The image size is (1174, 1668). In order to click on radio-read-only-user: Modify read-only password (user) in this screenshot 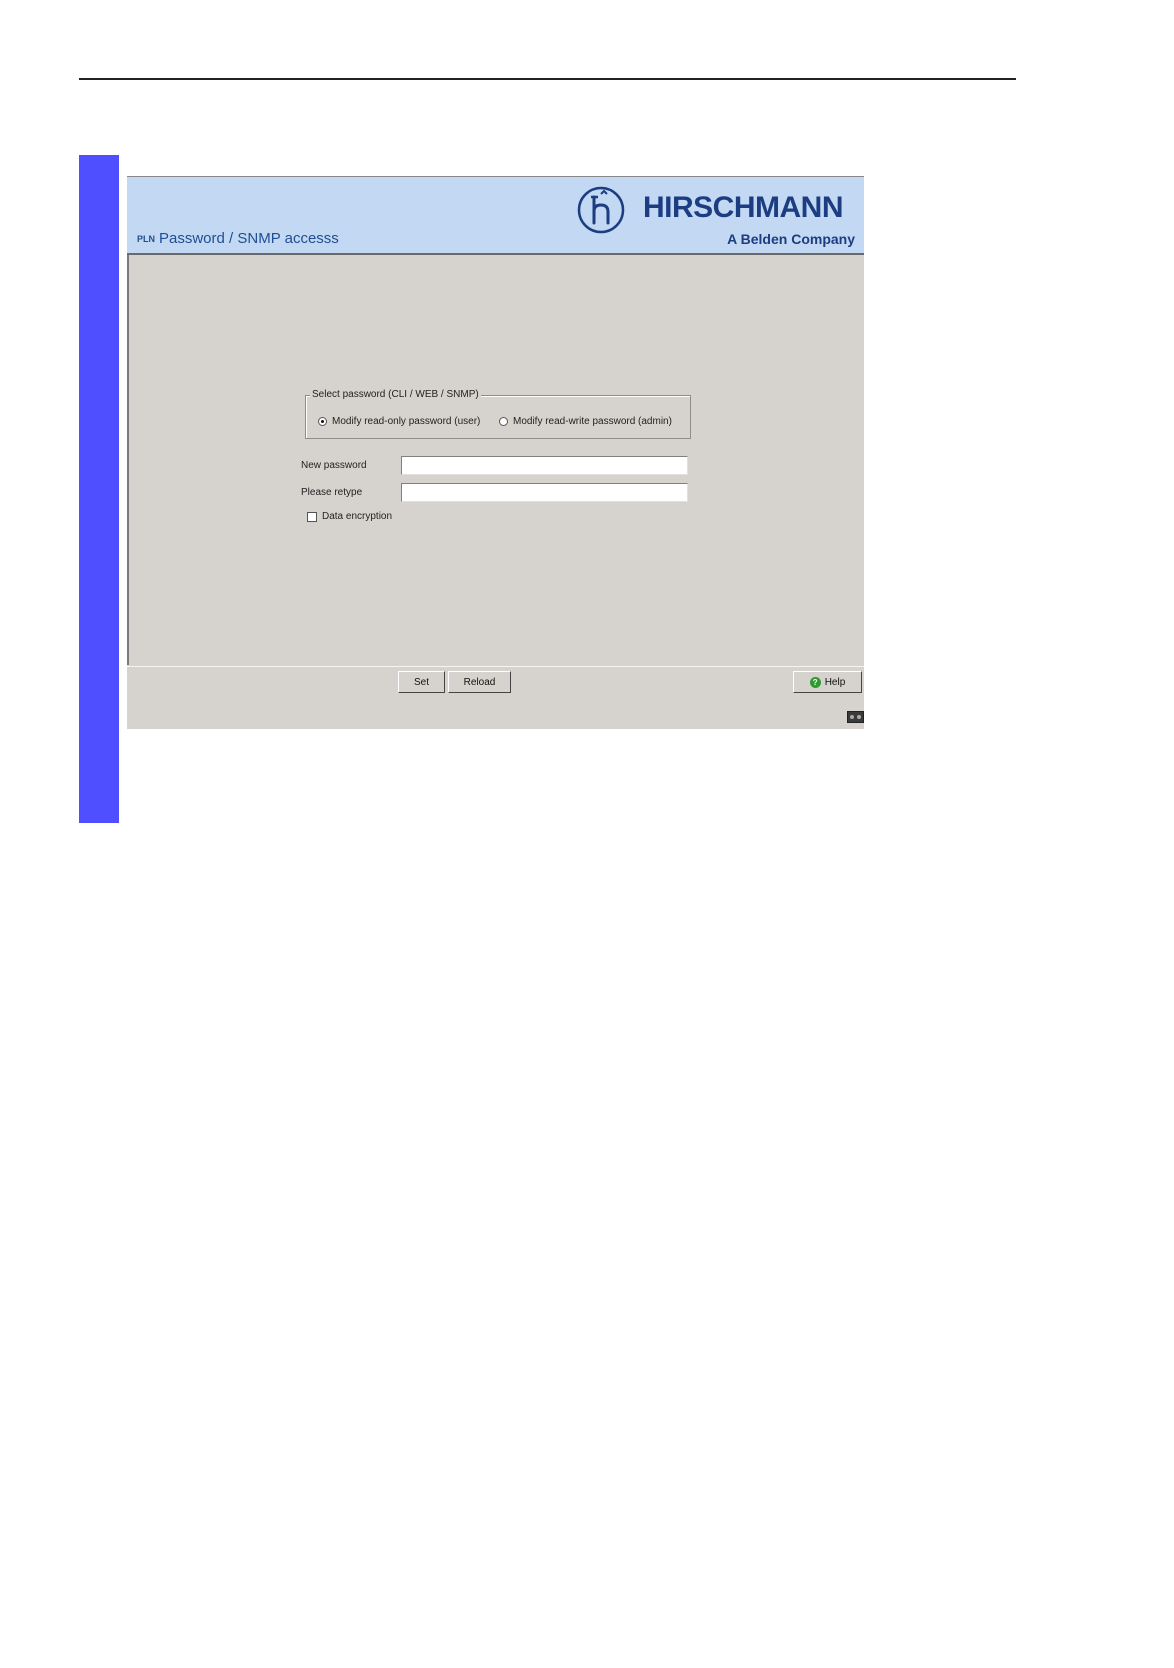, I will do `click(399, 421)`.